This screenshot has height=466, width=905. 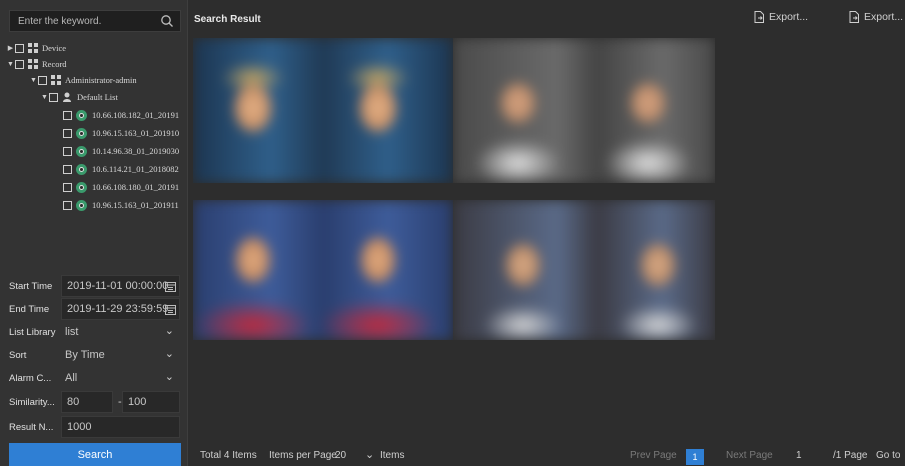 I want to click on search-box, so click(x=95, y=21).